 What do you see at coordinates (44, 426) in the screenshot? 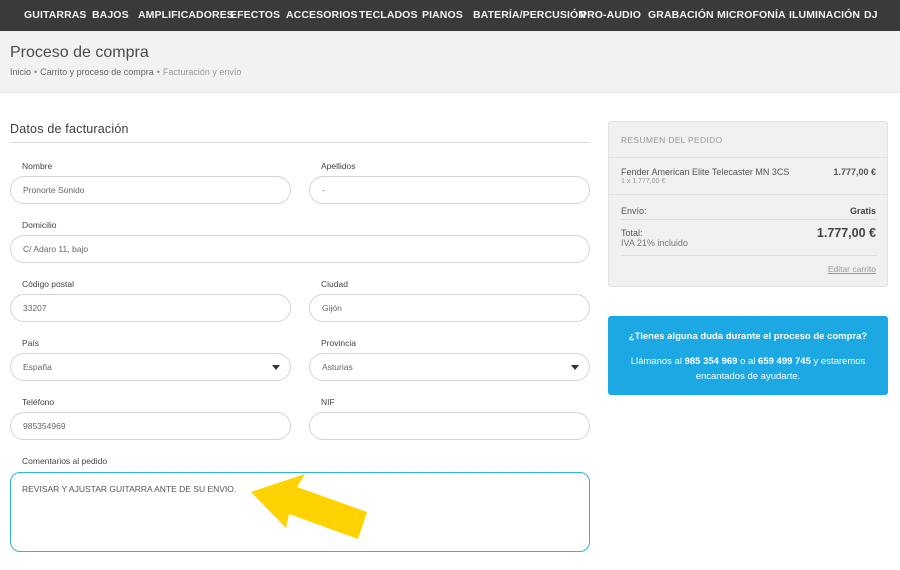
I see `telefono-value: 985354969` at bounding box center [44, 426].